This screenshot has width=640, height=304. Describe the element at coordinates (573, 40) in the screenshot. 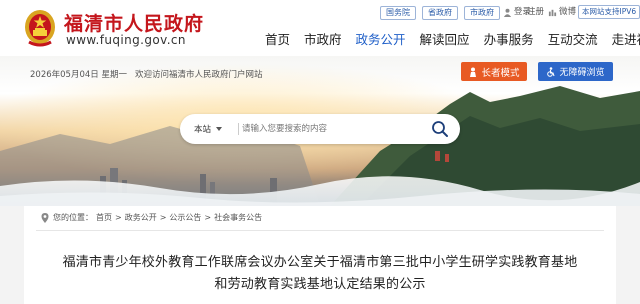

I see `nav-item-interaction: 互动交流` at that location.